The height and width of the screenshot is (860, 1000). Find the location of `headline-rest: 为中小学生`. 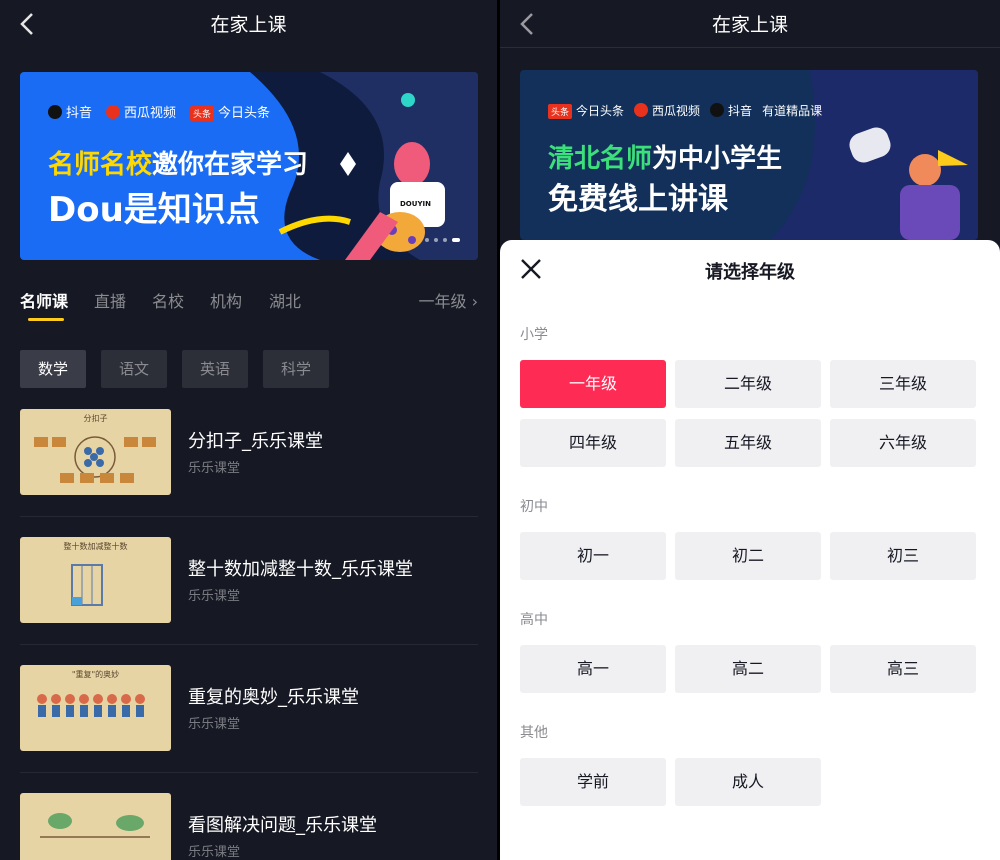

headline-rest: 为中小学生 is located at coordinates (717, 159).